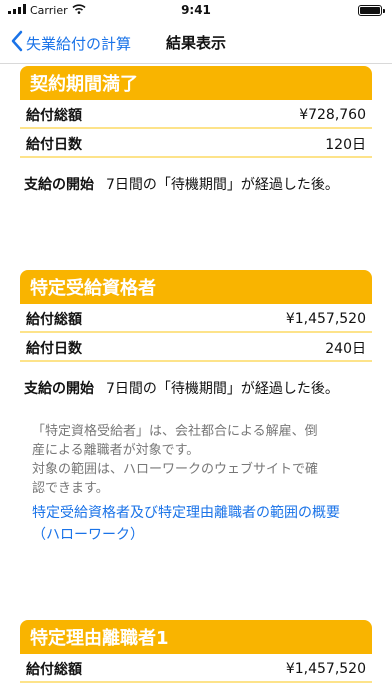  I want to click on section-header: 契約期間満了, so click(196, 83).